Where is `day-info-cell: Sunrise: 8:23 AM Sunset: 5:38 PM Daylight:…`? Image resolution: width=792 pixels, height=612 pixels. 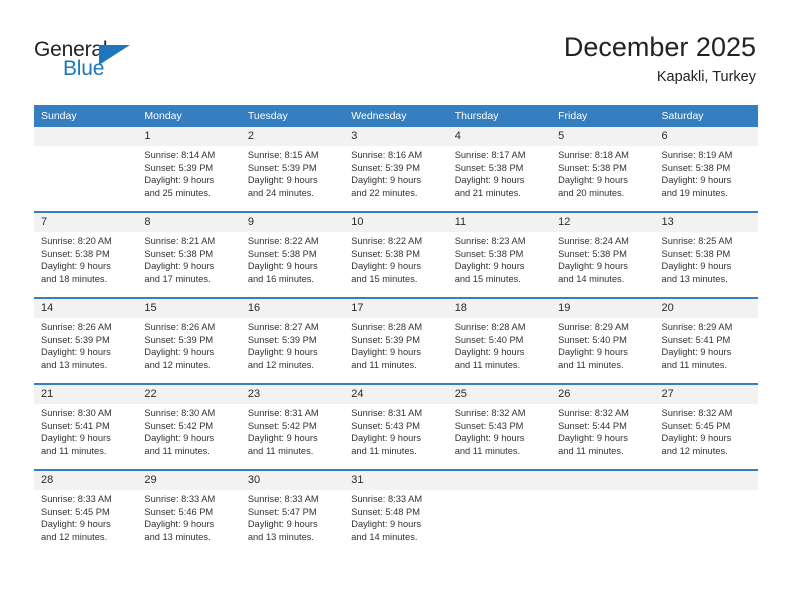 day-info-cell: Sunrise: 8:23 AM Sunset: 5:38 PM Daylight:… is located at coordinates (499, 264).